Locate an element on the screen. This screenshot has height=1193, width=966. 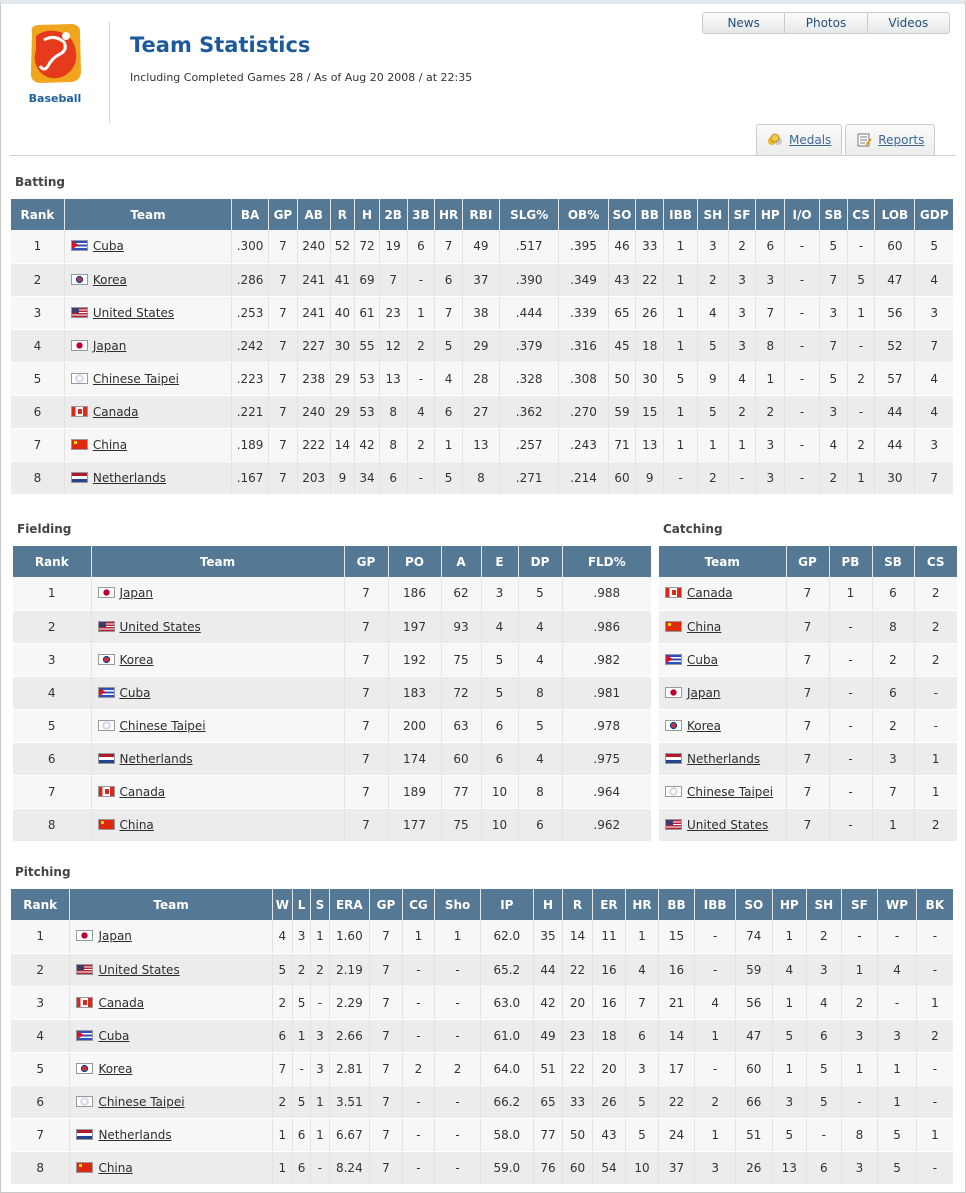
stat-cell: 12 is located at coordinates (393, 346).